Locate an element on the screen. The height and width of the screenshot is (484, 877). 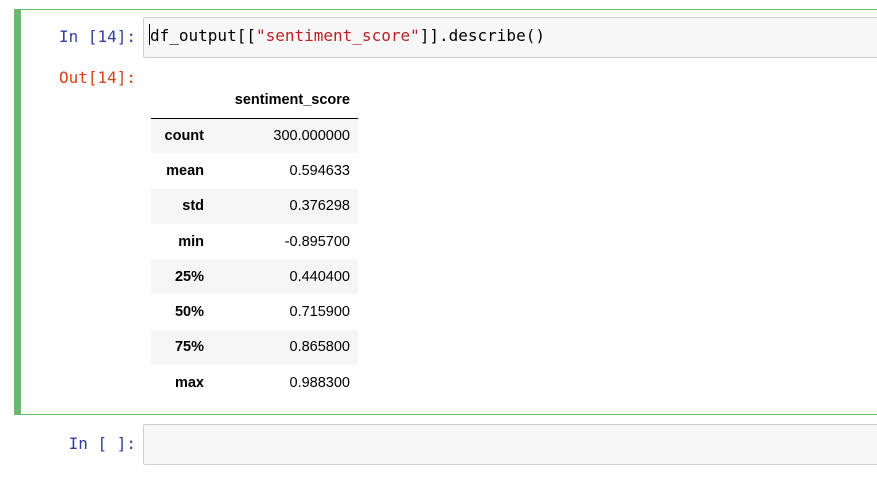
output-prompt: Out[14]: is located at coordinates (97, 77).